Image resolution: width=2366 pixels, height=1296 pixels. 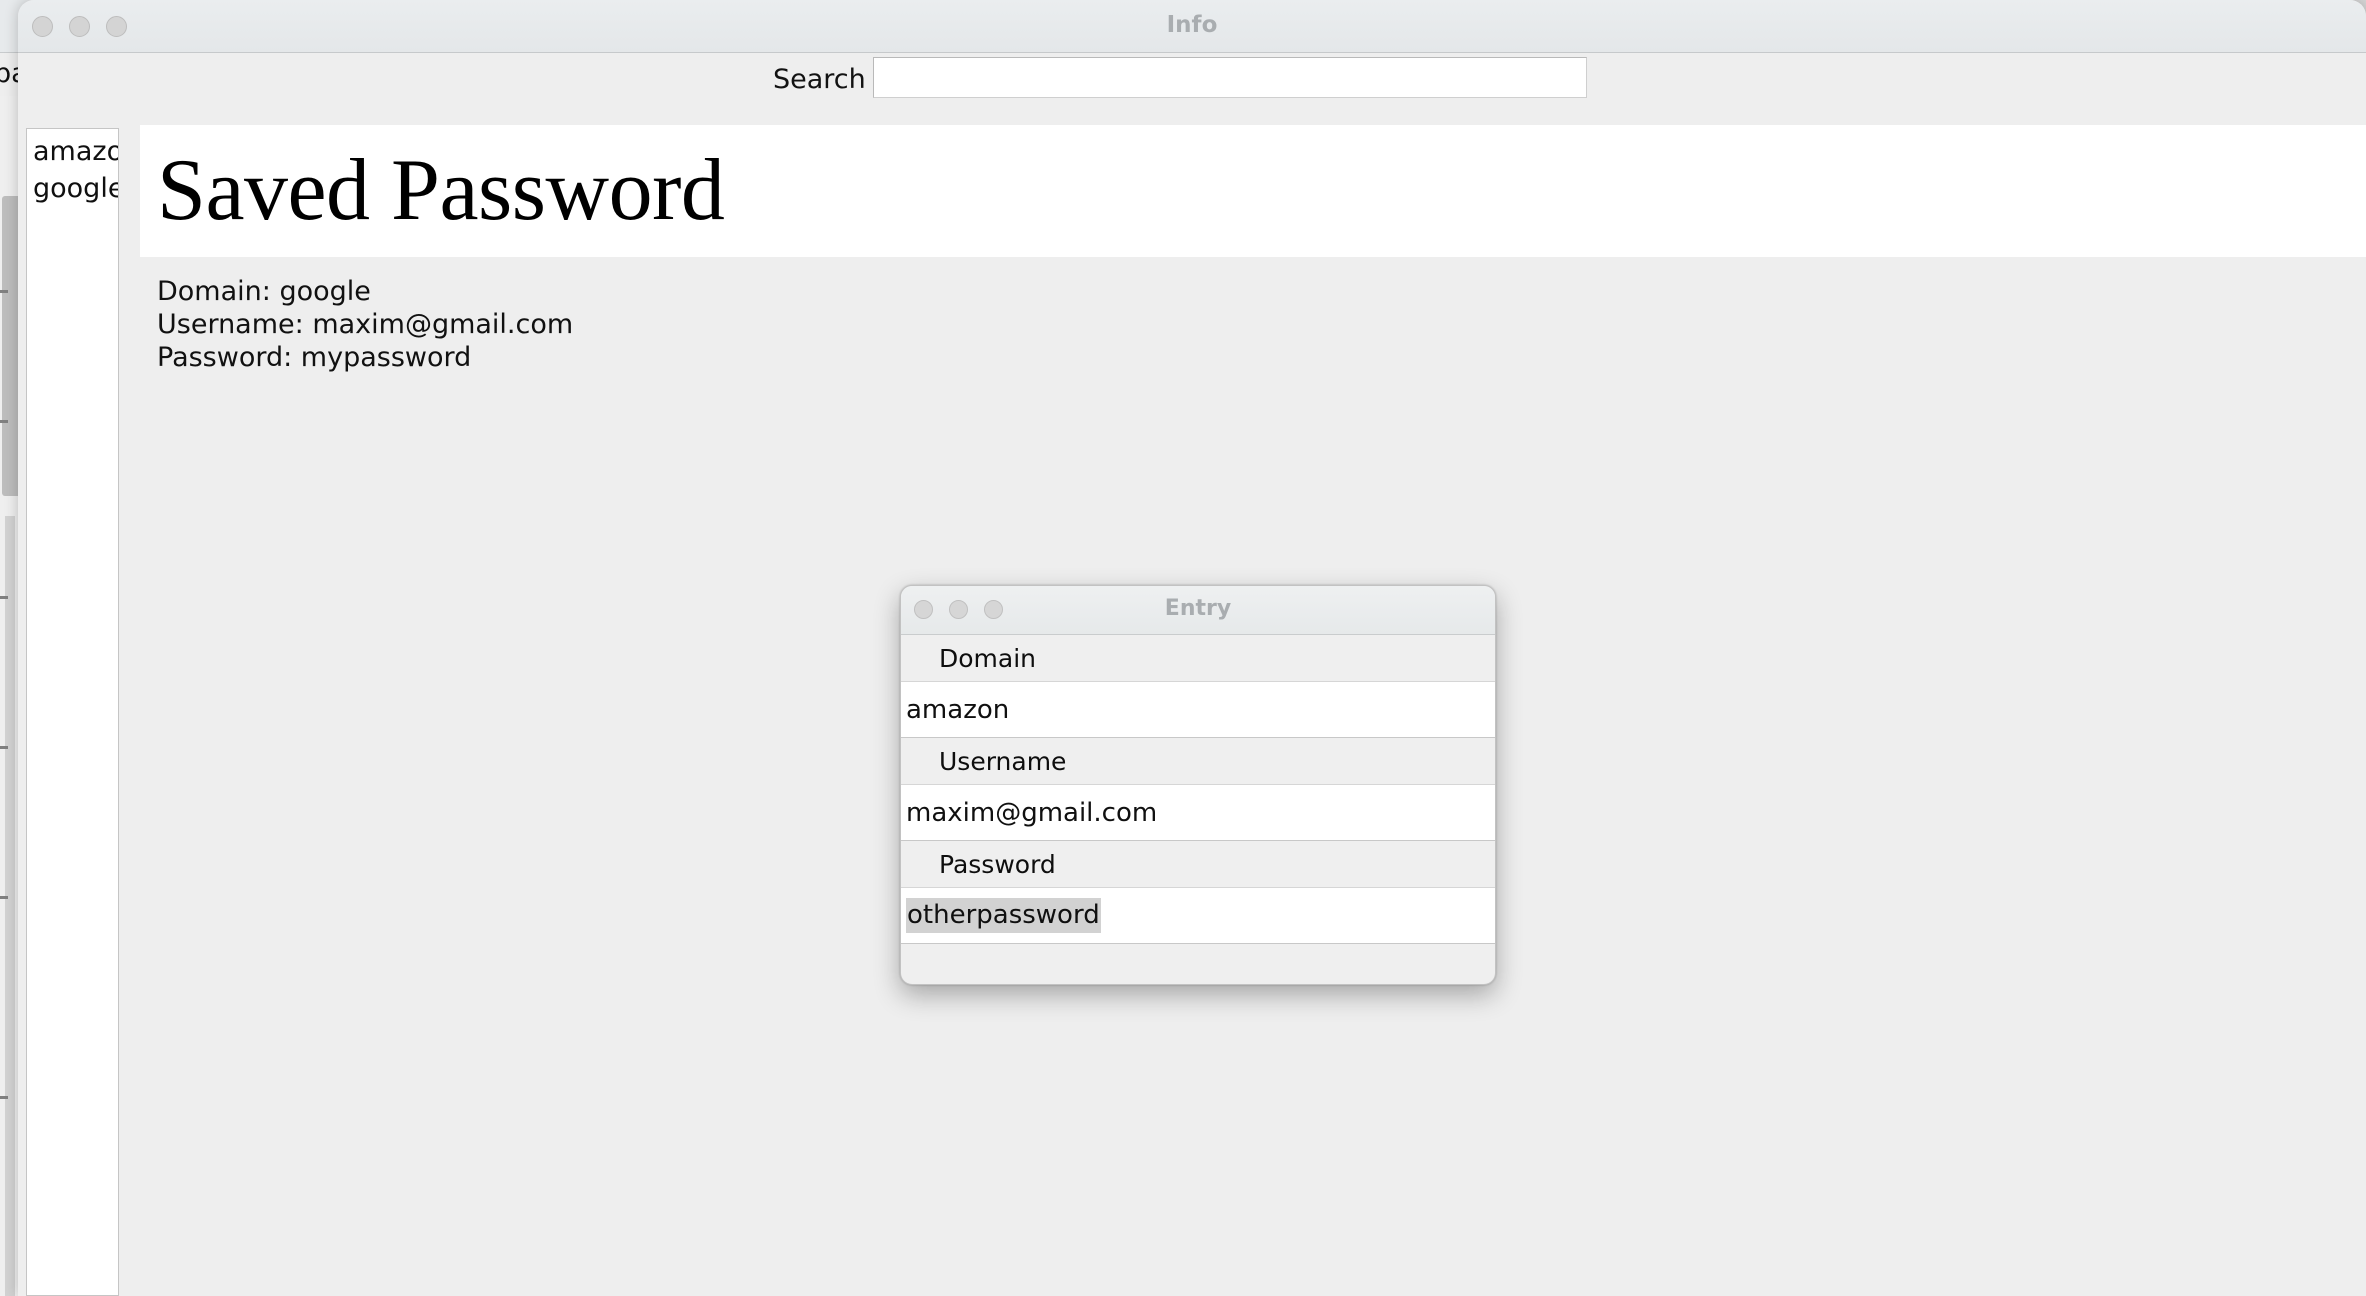 What do you see at coordinates (1198, 761) in the screenshot?
I see `username-label: Username` at bounding box center [1198, 761].